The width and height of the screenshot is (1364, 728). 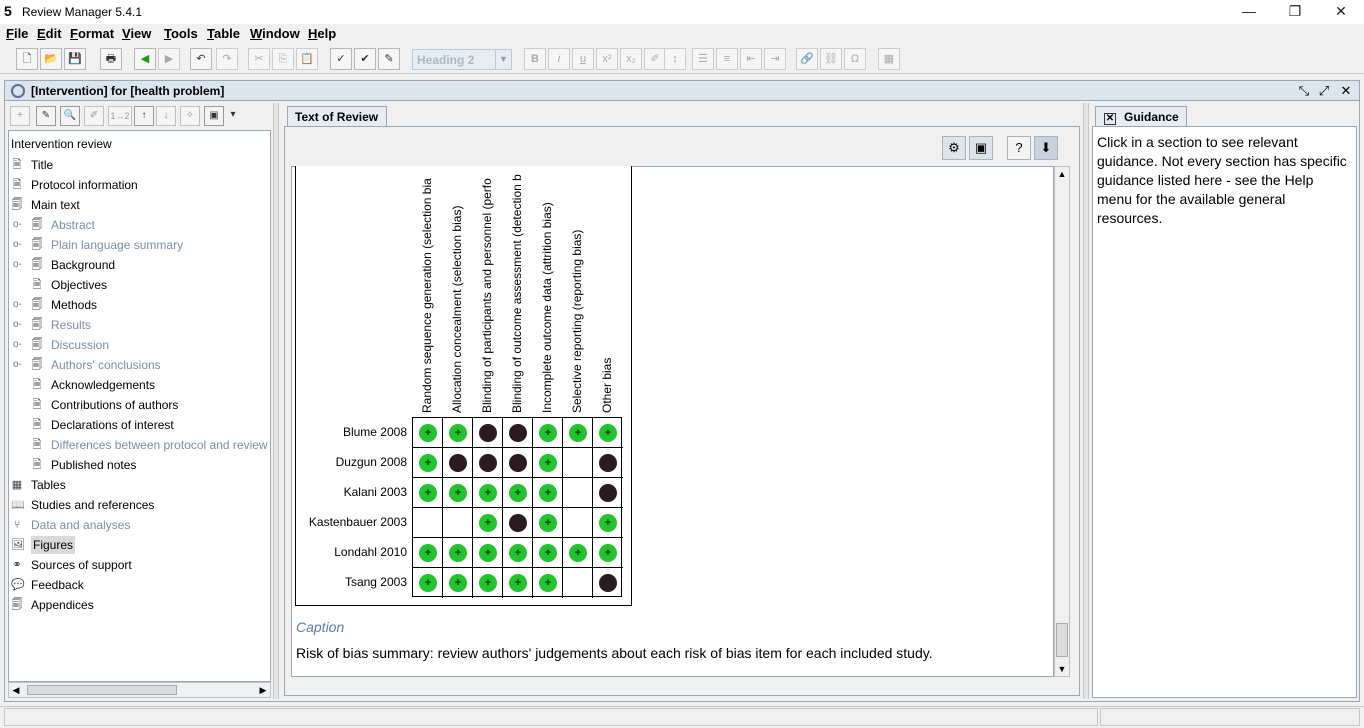 What do you see at coordinates (577, 321) in the screenshot?
I see `column-header: Selective reporting (reporting bias)` at bounding box center [577, 321].